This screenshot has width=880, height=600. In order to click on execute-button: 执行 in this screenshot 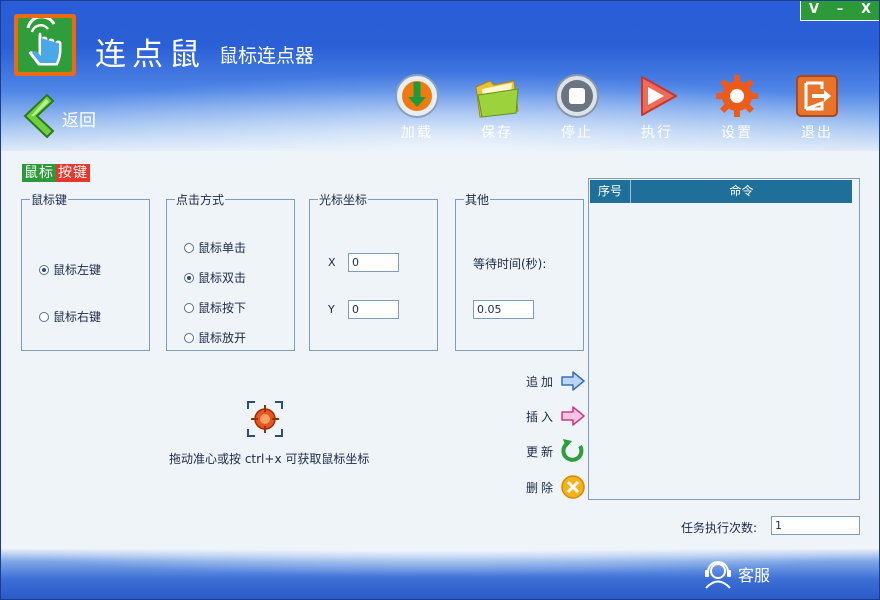, I will do `click(657, 108)`.